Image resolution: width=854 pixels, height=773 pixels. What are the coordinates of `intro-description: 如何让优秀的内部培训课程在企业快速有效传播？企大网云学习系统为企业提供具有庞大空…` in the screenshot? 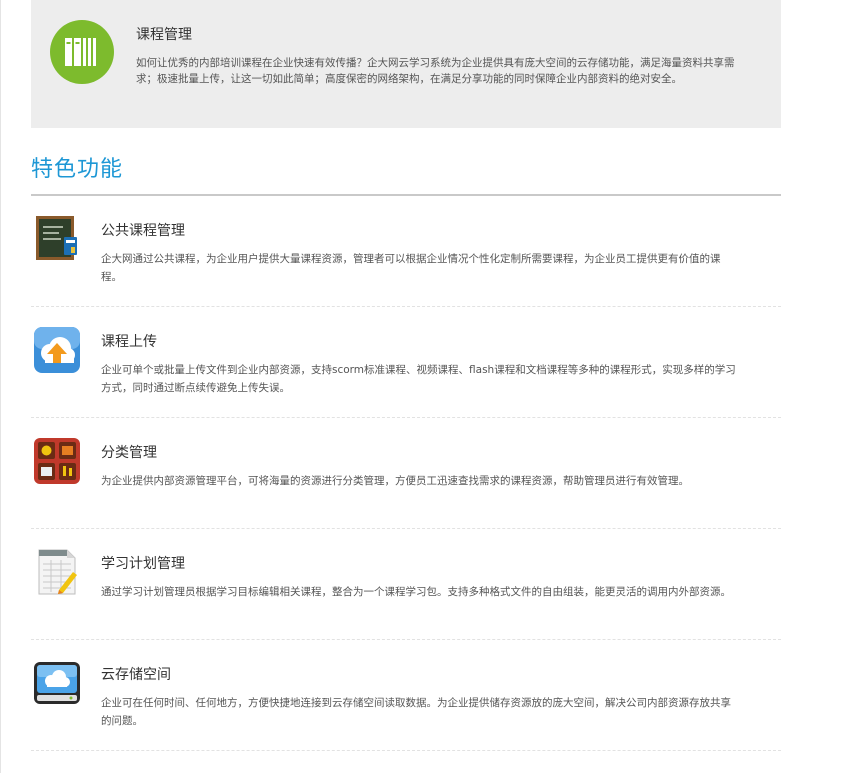 It's located at (435, 71).